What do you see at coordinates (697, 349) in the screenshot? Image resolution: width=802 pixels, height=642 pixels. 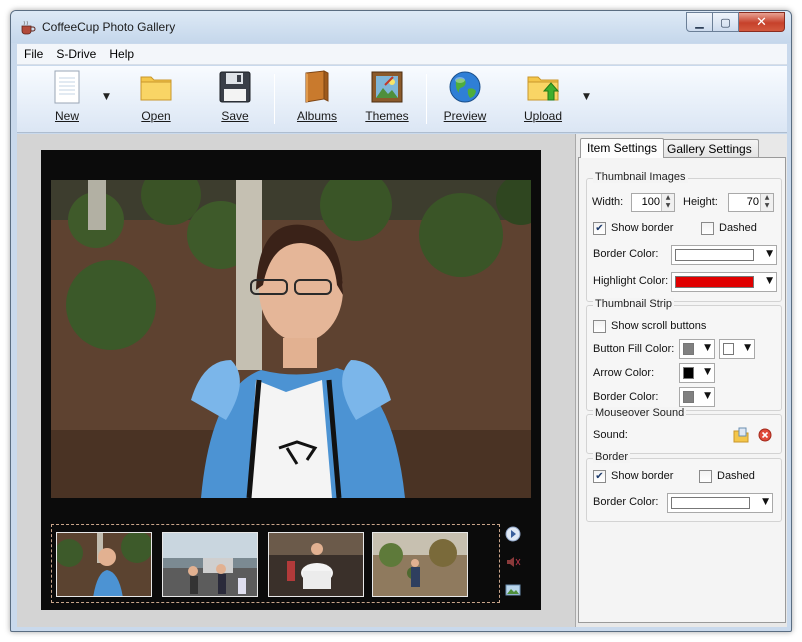 I see `button-fill-color-picker: ▼` at bounding box center [697, 349].